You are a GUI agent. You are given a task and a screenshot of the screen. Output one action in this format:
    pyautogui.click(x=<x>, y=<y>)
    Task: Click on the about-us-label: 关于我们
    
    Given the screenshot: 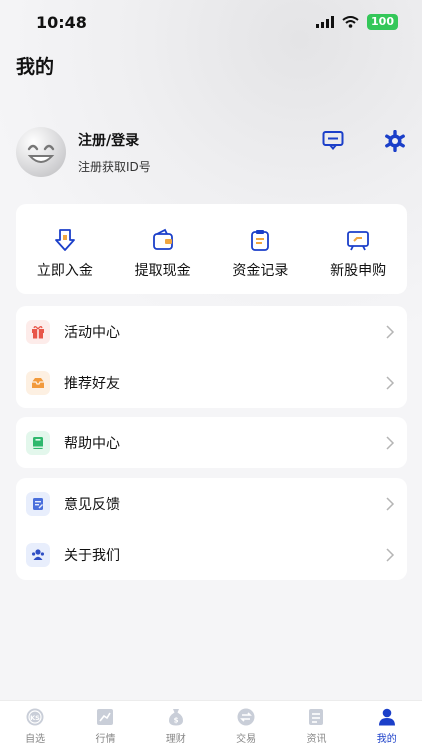 What is the action you would take?
    pyautogui.click(x=92, y=555)
    